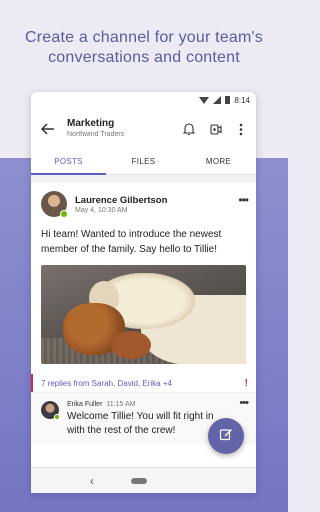  What do you see at coordinates (228, 100) in the screenshot?
I see `battery-icon` at bounding box center [228, 100].